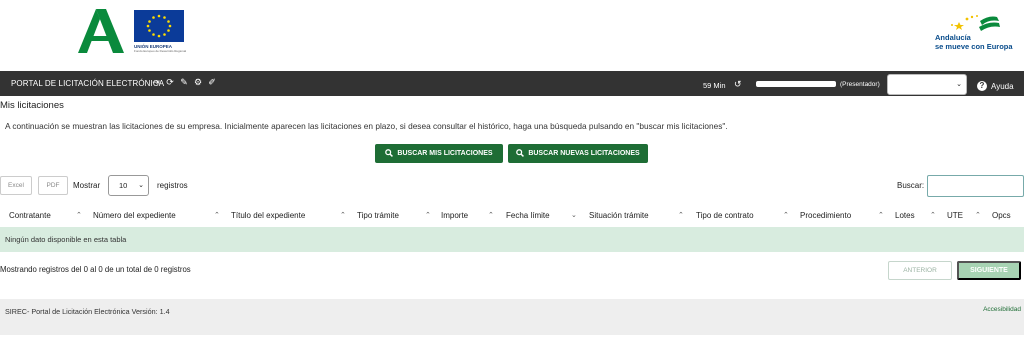 Image resolution: width=1024 pixels, height=339 pixels. What do you see at coordinates (212, 82) in the screenshot?
I see `user-edit-icon: ✐` at bounding box center [212, 82].